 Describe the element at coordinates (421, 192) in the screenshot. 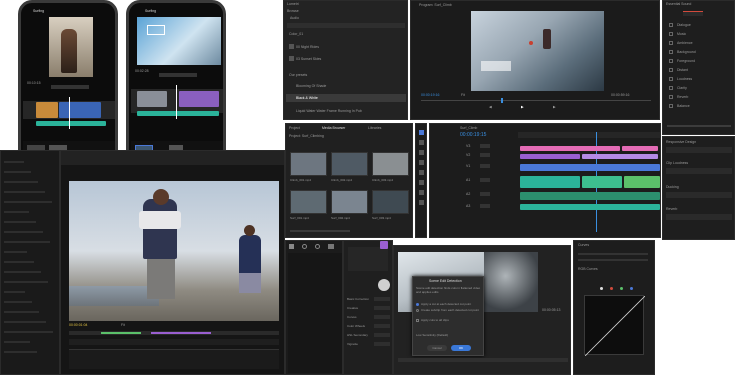

I see `hand-tool-icon` at that location.